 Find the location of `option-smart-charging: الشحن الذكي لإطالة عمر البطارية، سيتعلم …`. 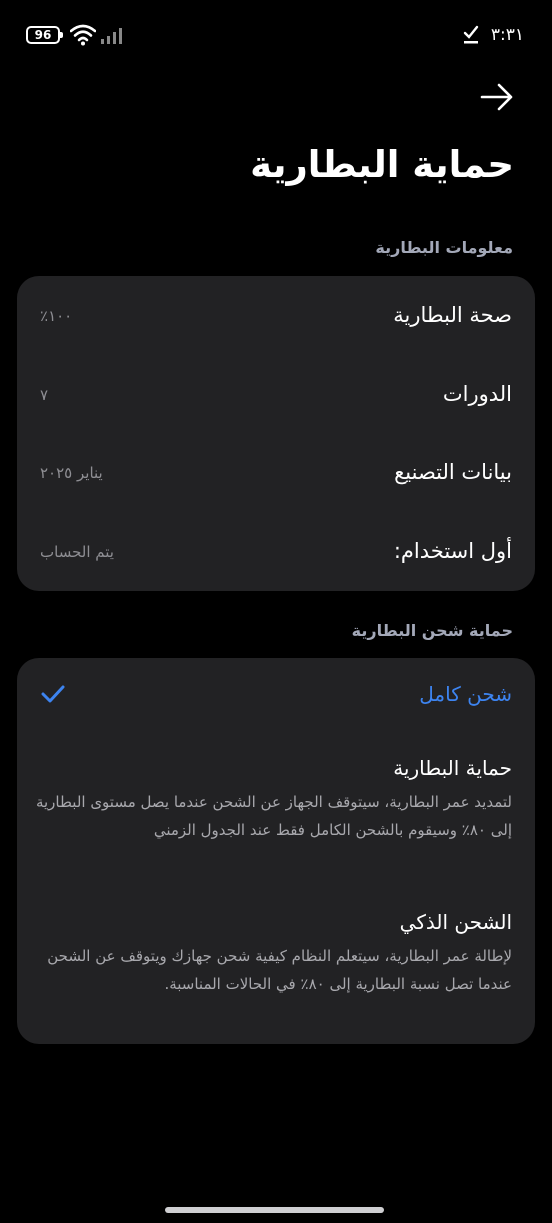

option-smart-charging: الشحن الذكي لإطالة عمر البطارية، سيتعلم … is located at coordinates (276, 970).